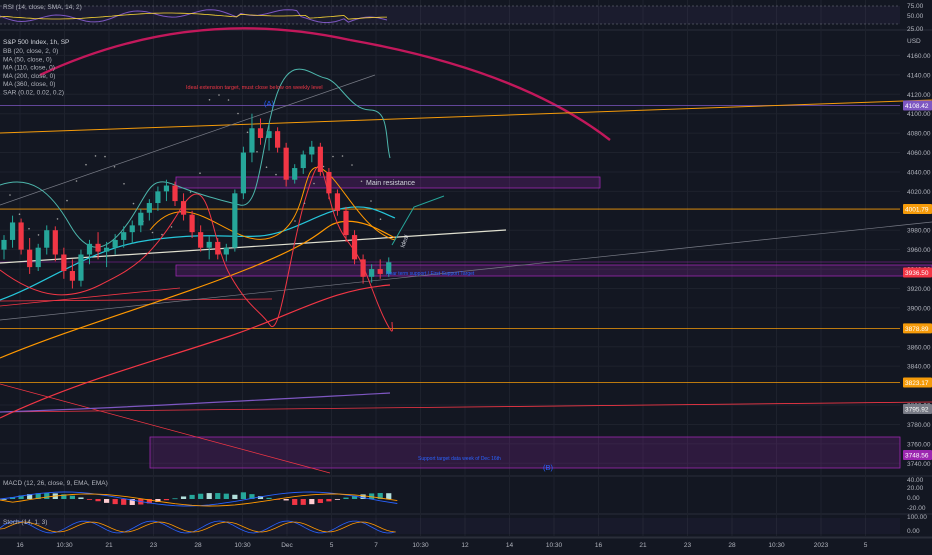  I want to click on time-tick-label: 23, so click(154, 545).